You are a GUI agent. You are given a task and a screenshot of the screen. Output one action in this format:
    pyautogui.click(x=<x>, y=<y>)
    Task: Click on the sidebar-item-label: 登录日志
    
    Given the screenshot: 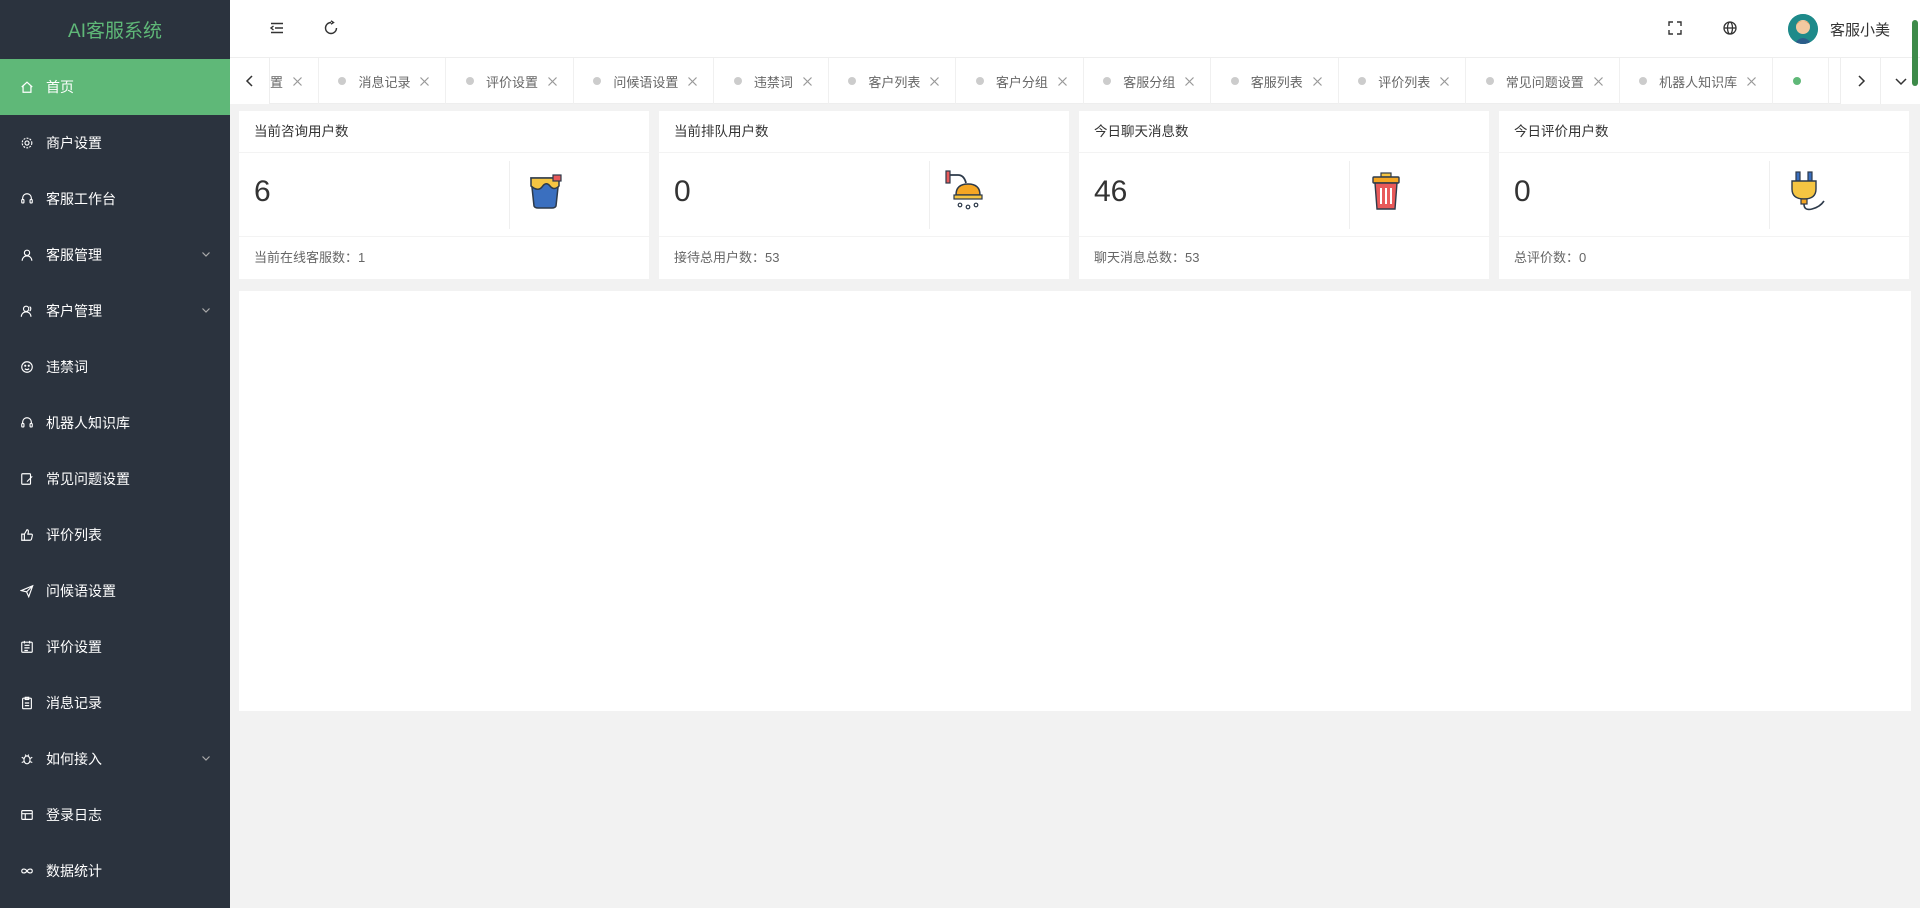 What is the action you would take?
    pyautogui.click(x=74, y=815)
    